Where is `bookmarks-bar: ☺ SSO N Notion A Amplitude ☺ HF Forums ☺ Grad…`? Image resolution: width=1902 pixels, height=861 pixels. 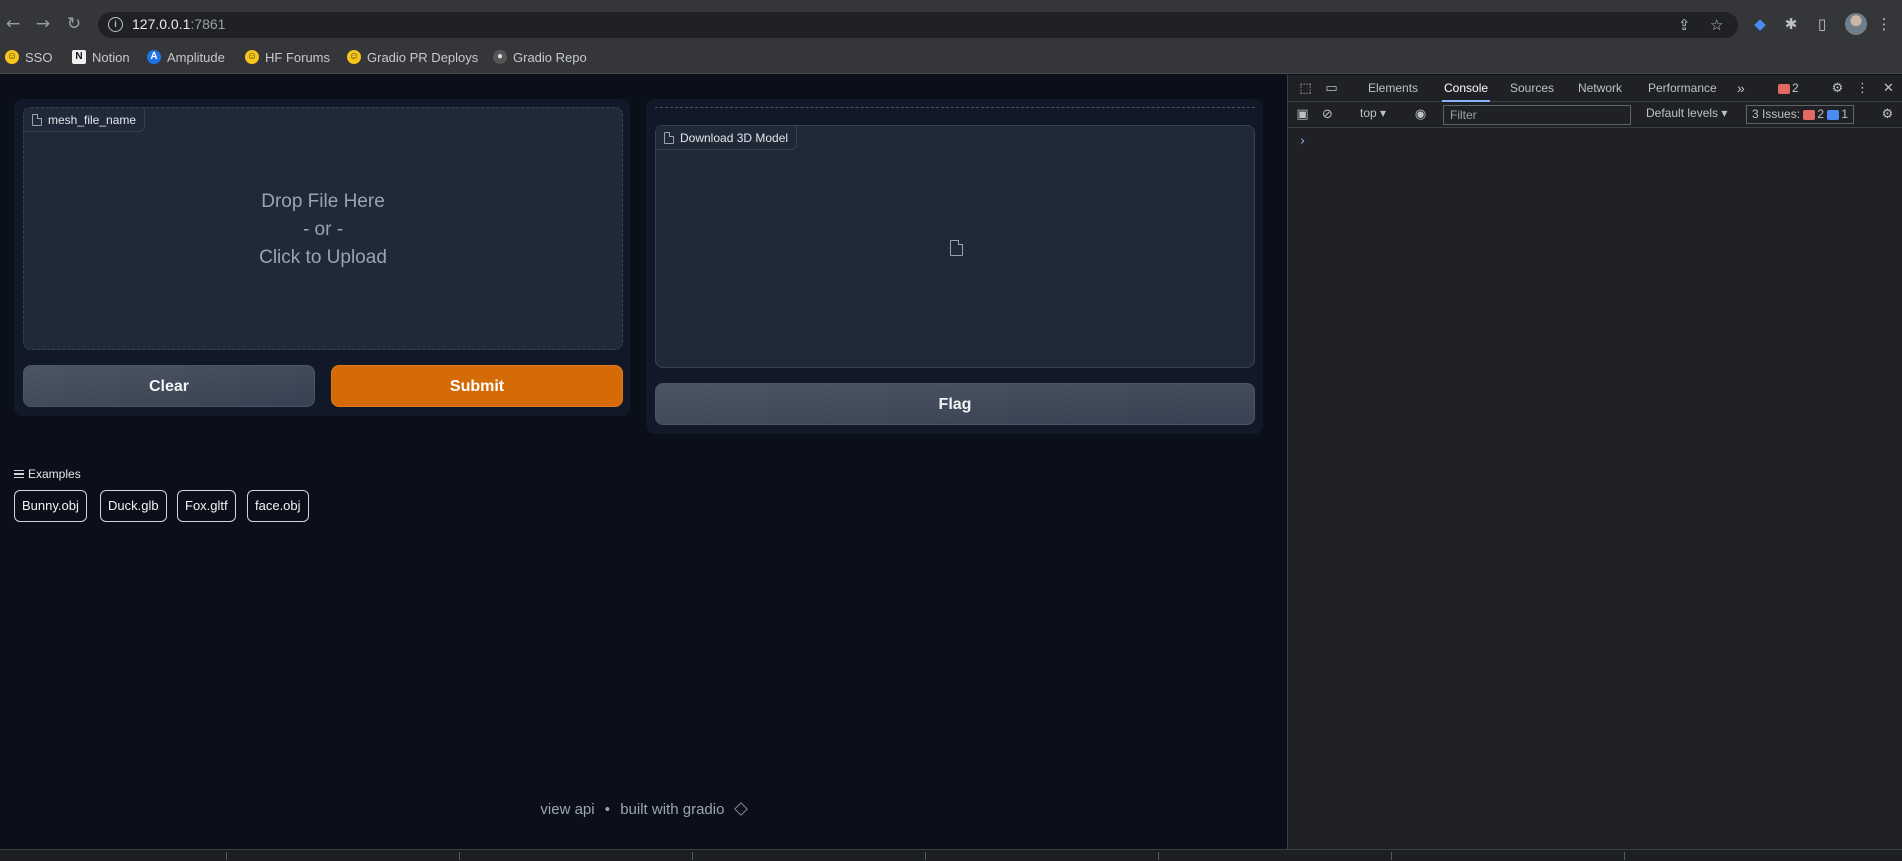
bookmarks-bar: ☺ SSO N Notion A Amplitude ☺ HF Forums ☺ Grad… is located at coordinates (951, 56).